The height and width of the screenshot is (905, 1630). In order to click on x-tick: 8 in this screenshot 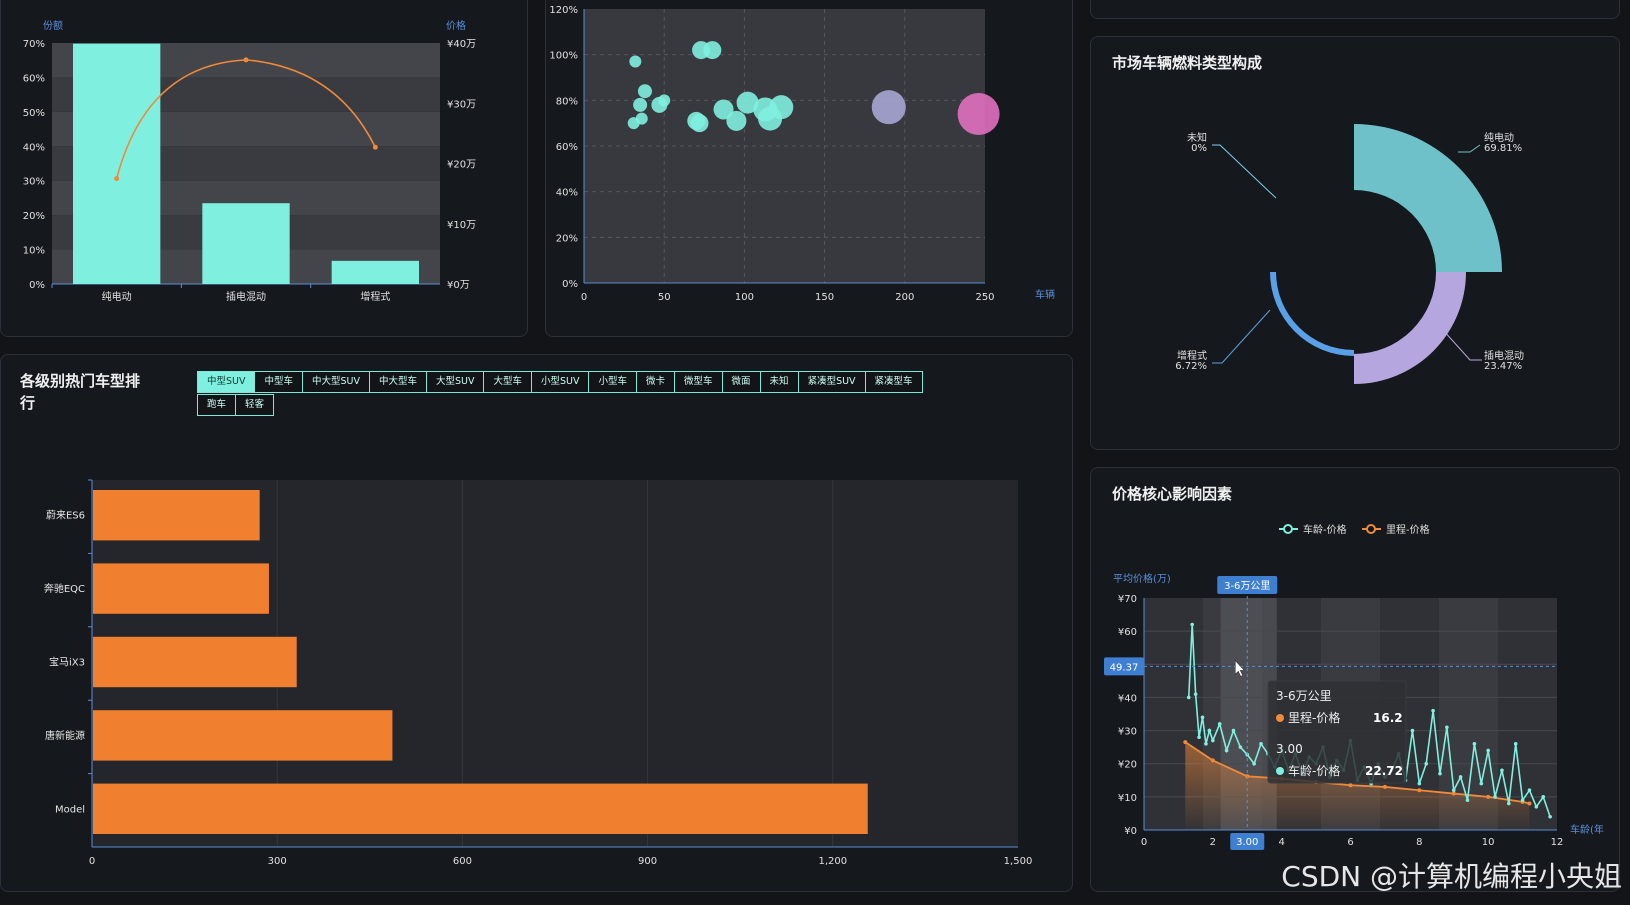, I will do `click(1419, 842)`.